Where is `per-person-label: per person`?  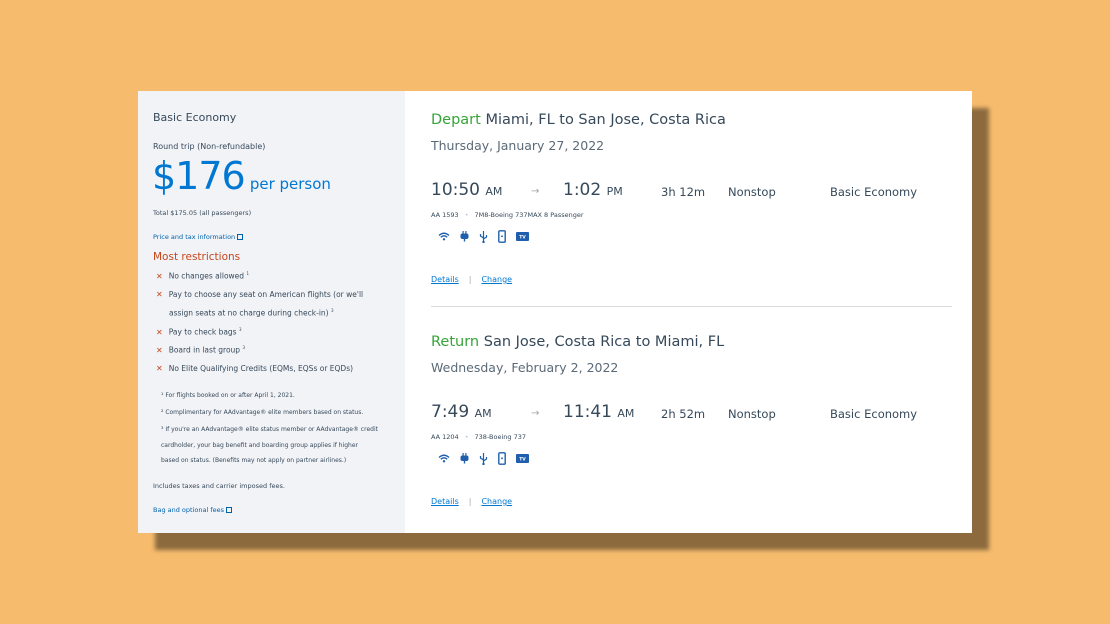 per-person-label: per person is located at coordinates (290, 184).